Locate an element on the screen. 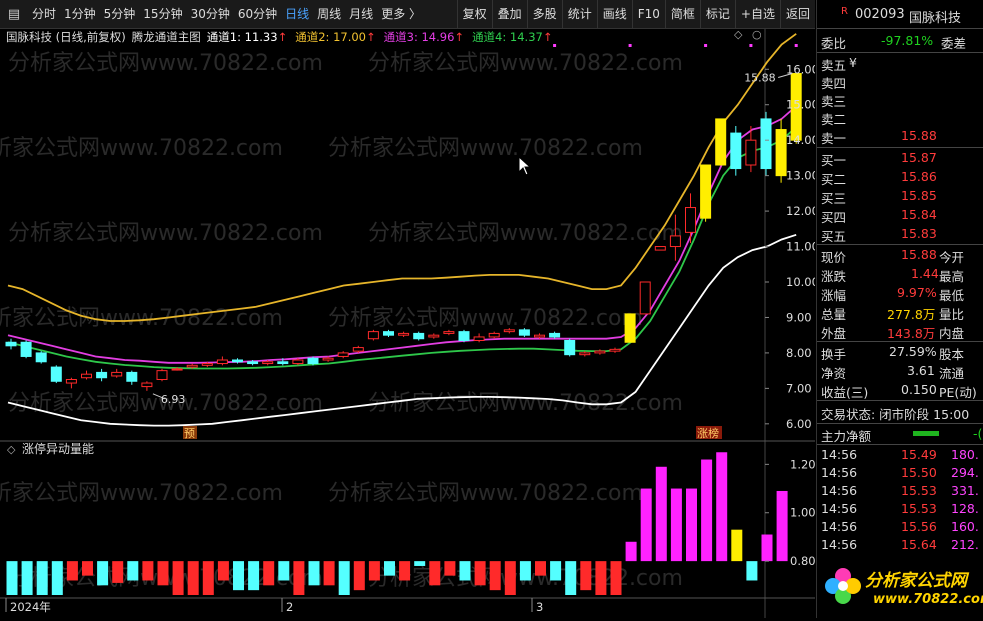 Image resolution: width=983 pixels, height=621 pixels. stat-row-volume: 总量 277.8万 量比 is located at coordinates (900, 312).